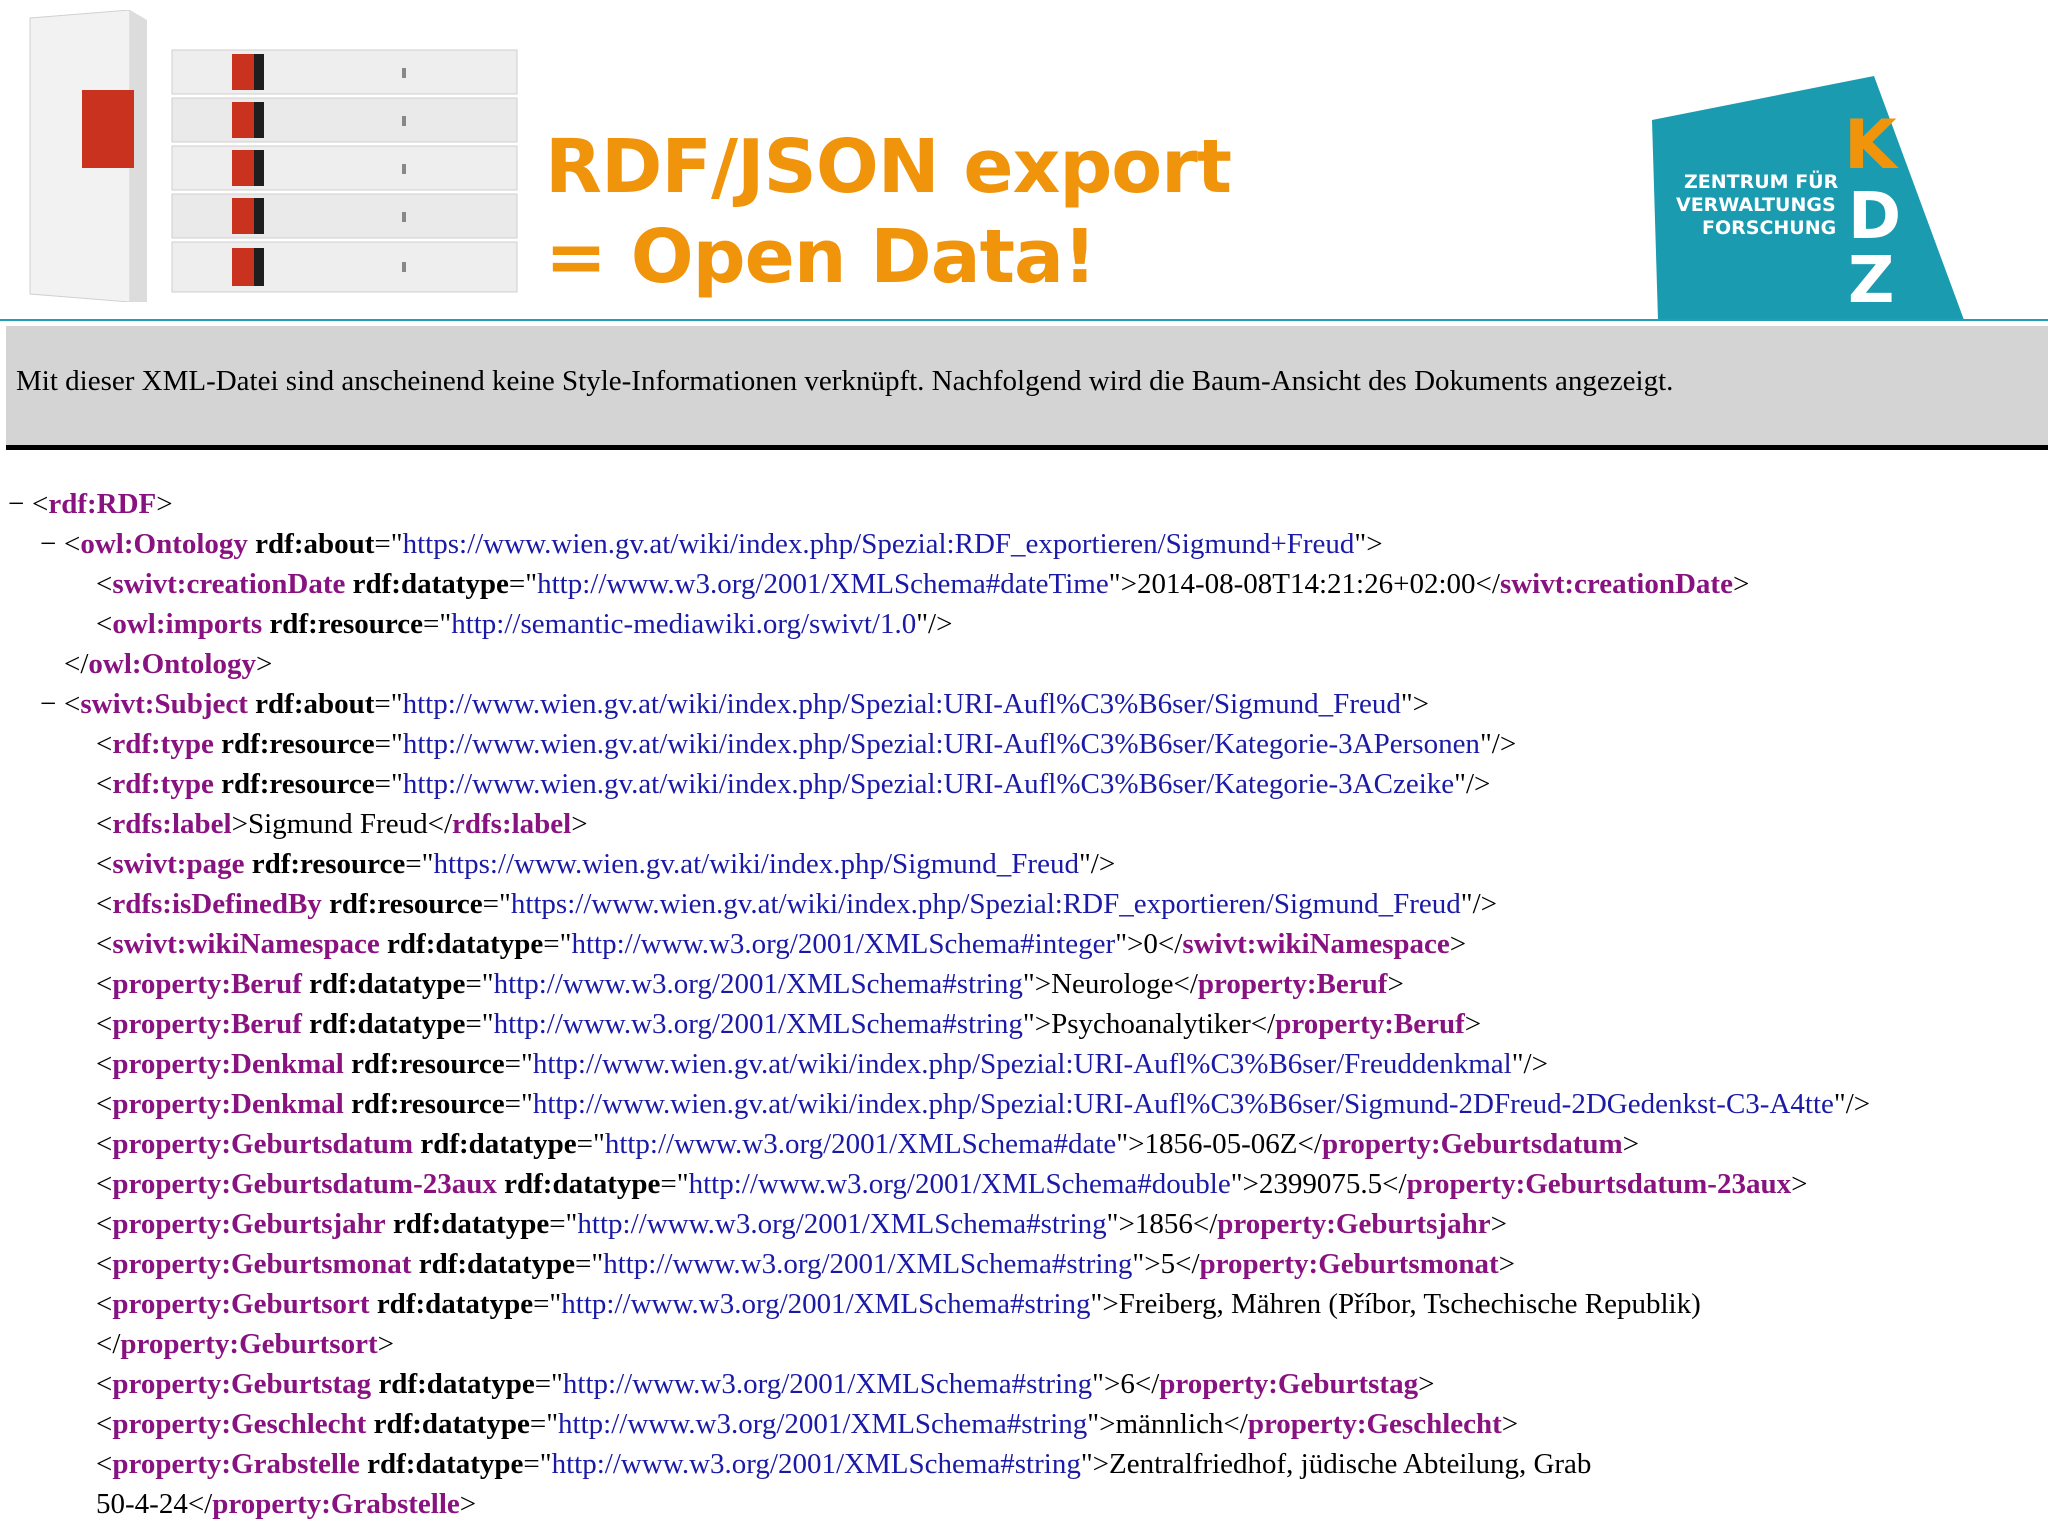  What do you see at coordinates (168, 664) in the screenshot?
I see `tree-node-ontology-close: </owl:Ontology>` at bounding box center [168, 664].